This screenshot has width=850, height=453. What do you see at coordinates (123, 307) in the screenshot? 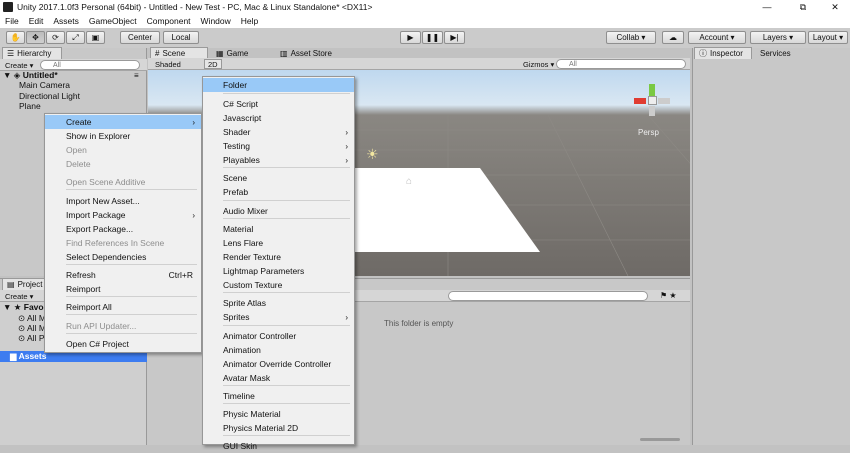
I see `menu-item-reimport-all: Reimport All` at bounding box center [123, 307].